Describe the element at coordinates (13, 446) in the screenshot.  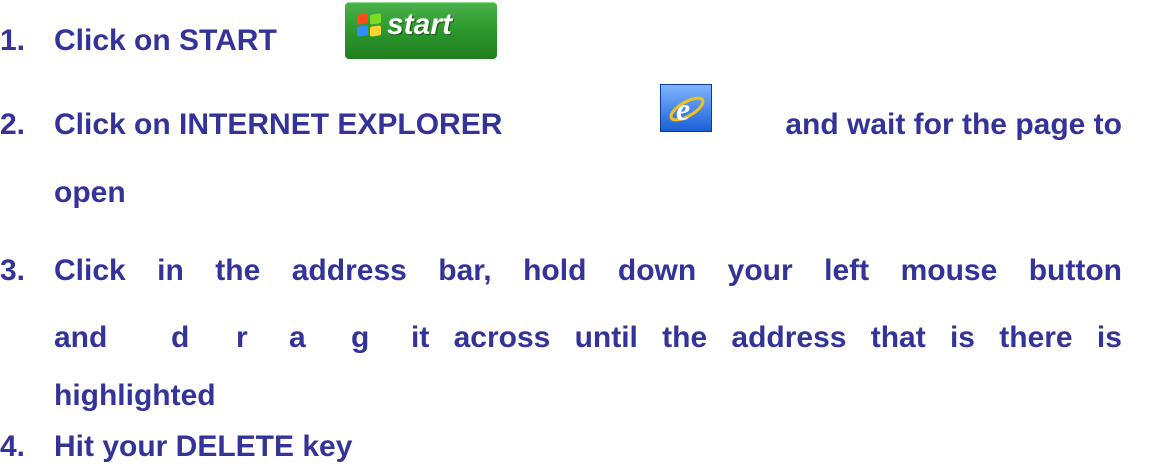
I see `step-number: 4.` at that location.